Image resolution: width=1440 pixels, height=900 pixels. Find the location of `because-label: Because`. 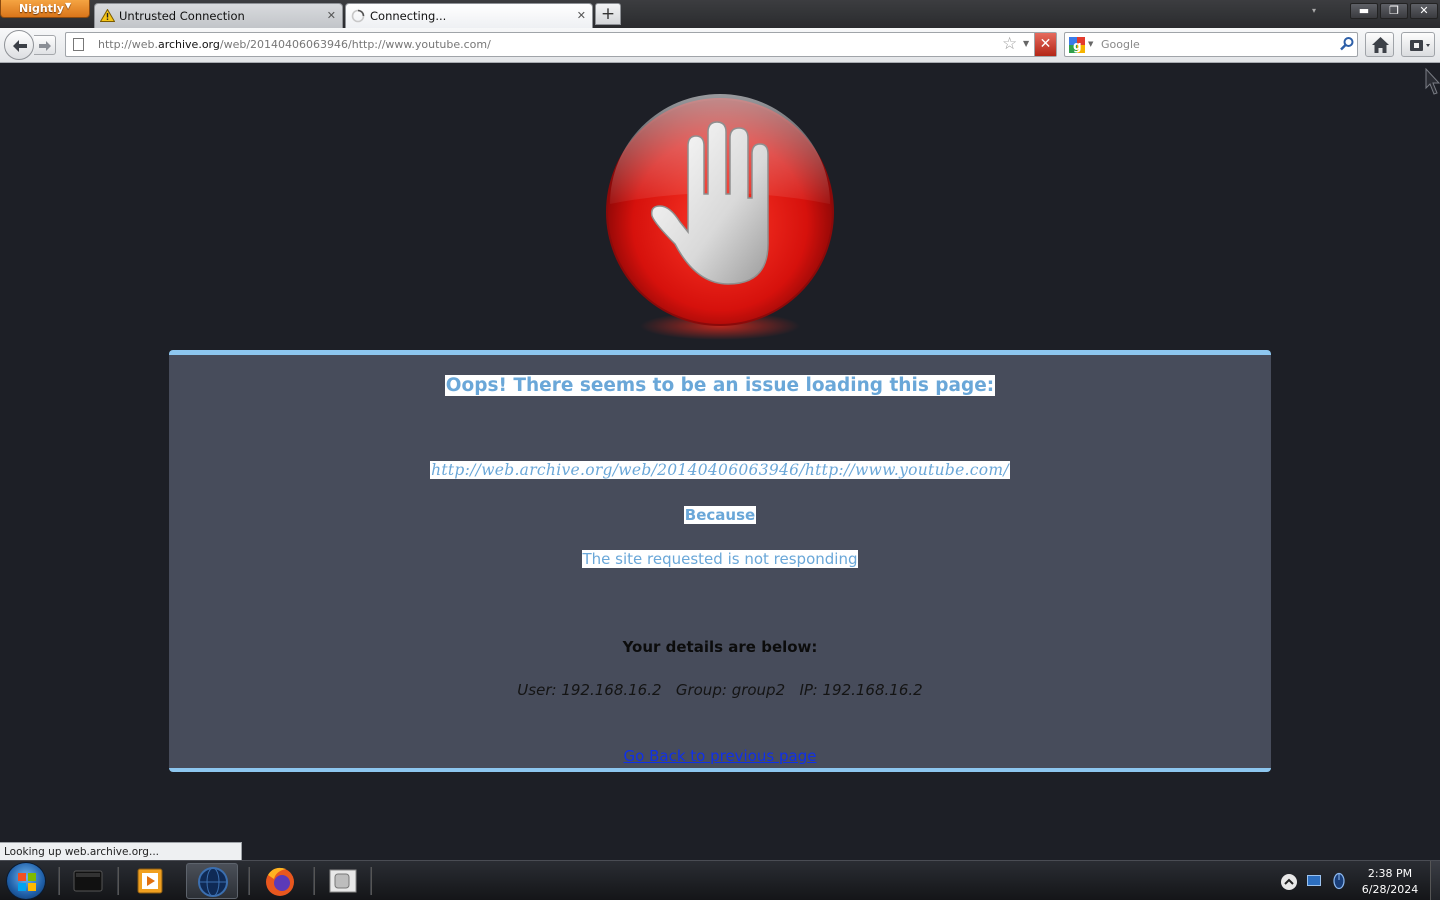

because-label: Because is located at coordinates (720, 515).